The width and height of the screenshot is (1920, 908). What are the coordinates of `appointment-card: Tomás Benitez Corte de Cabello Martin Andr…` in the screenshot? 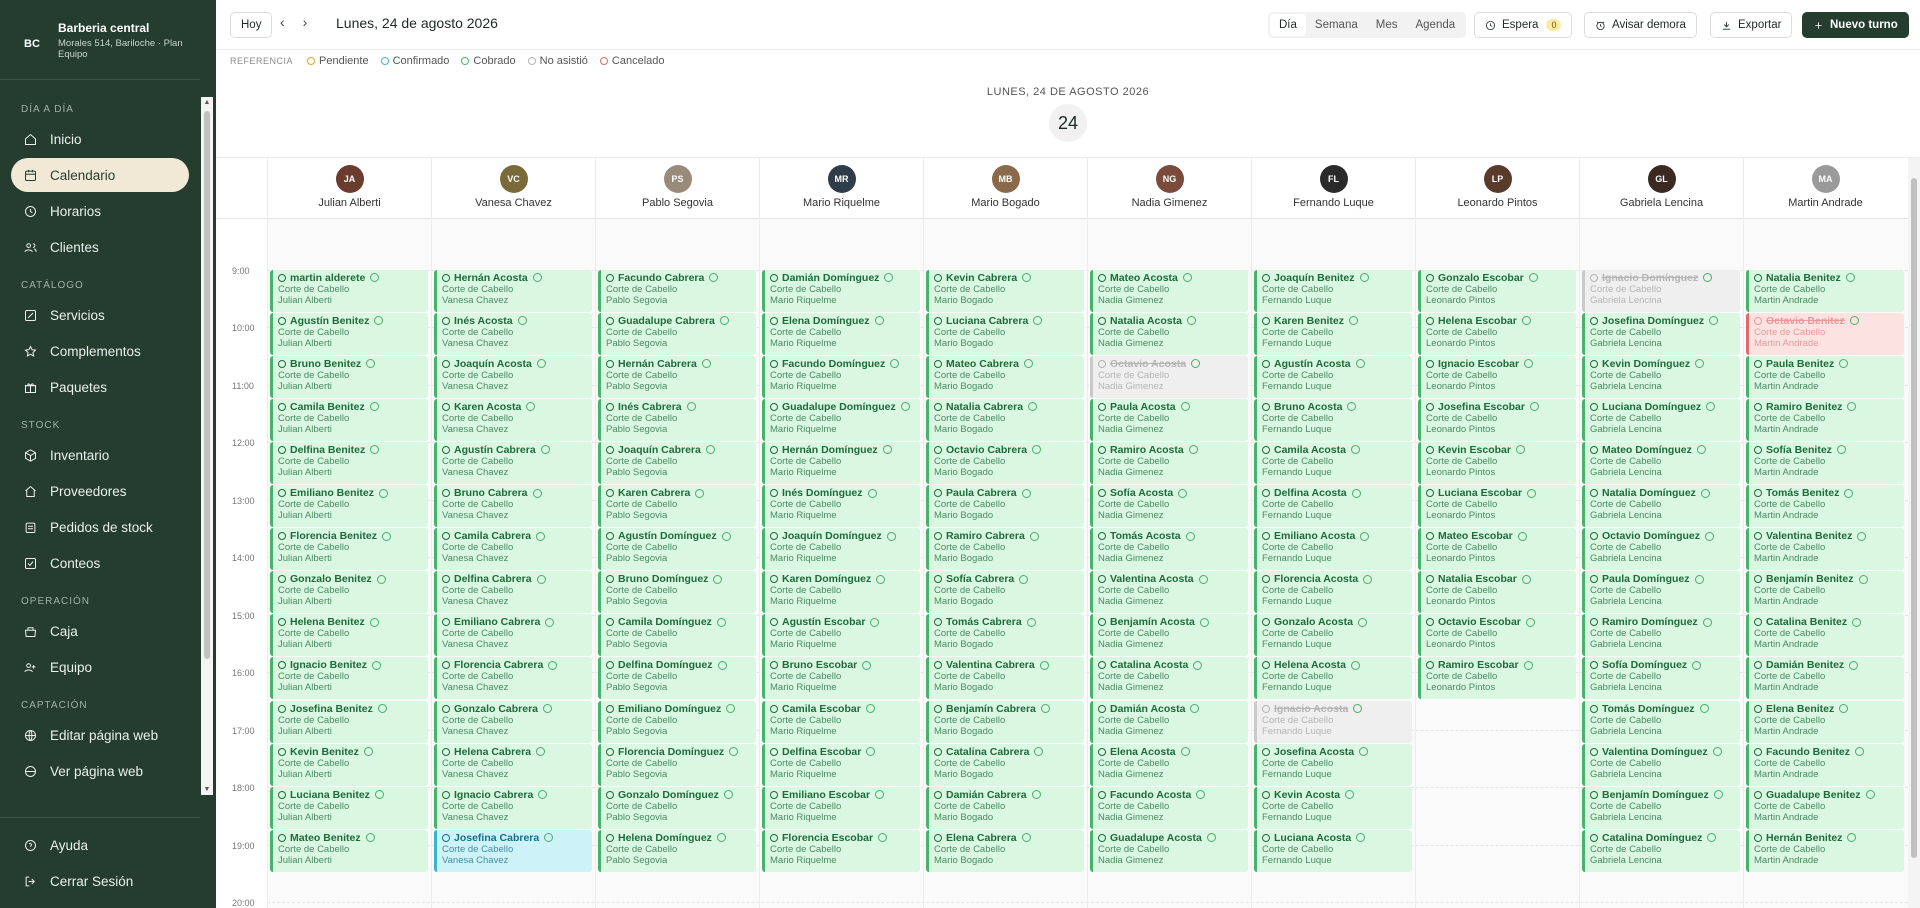 It's located at (1825, 506).